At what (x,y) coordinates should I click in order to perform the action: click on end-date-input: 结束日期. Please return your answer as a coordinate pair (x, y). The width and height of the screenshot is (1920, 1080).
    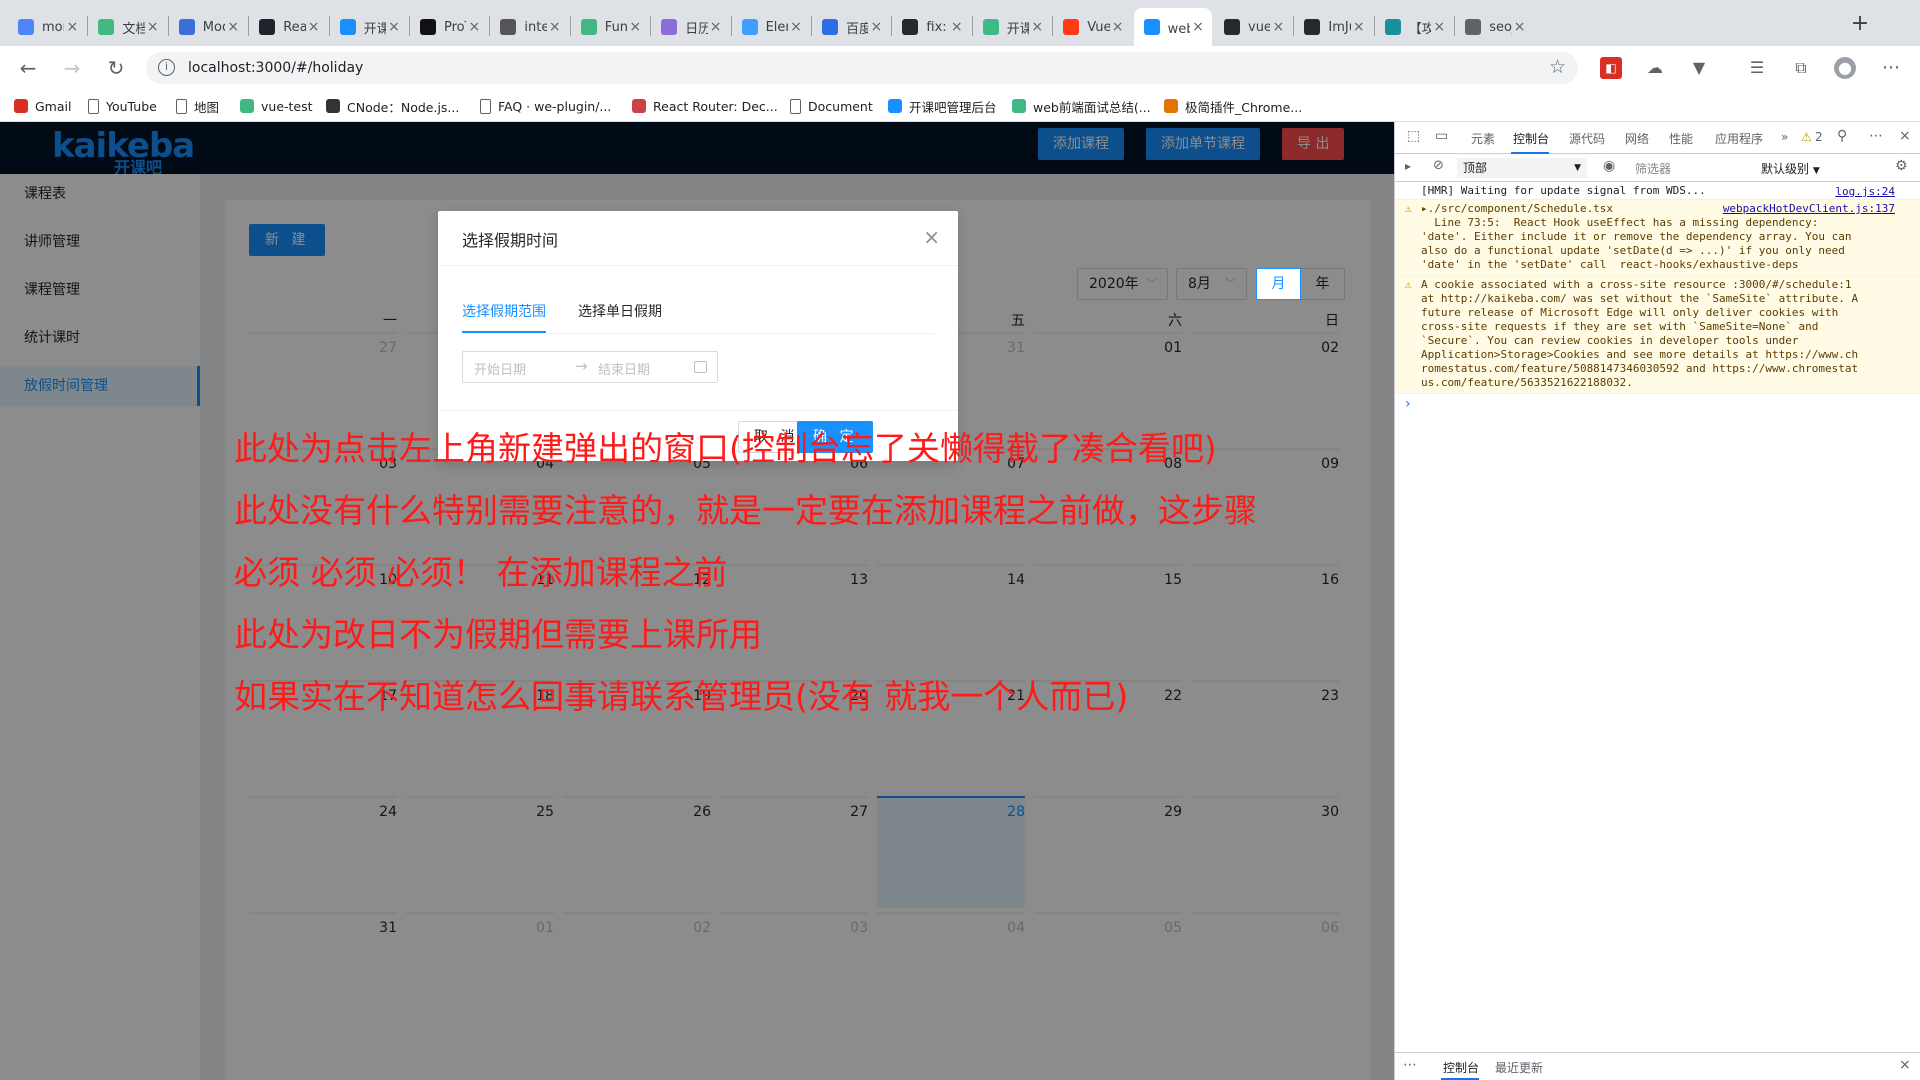
    Looking at the image, I should click on (624, 368).